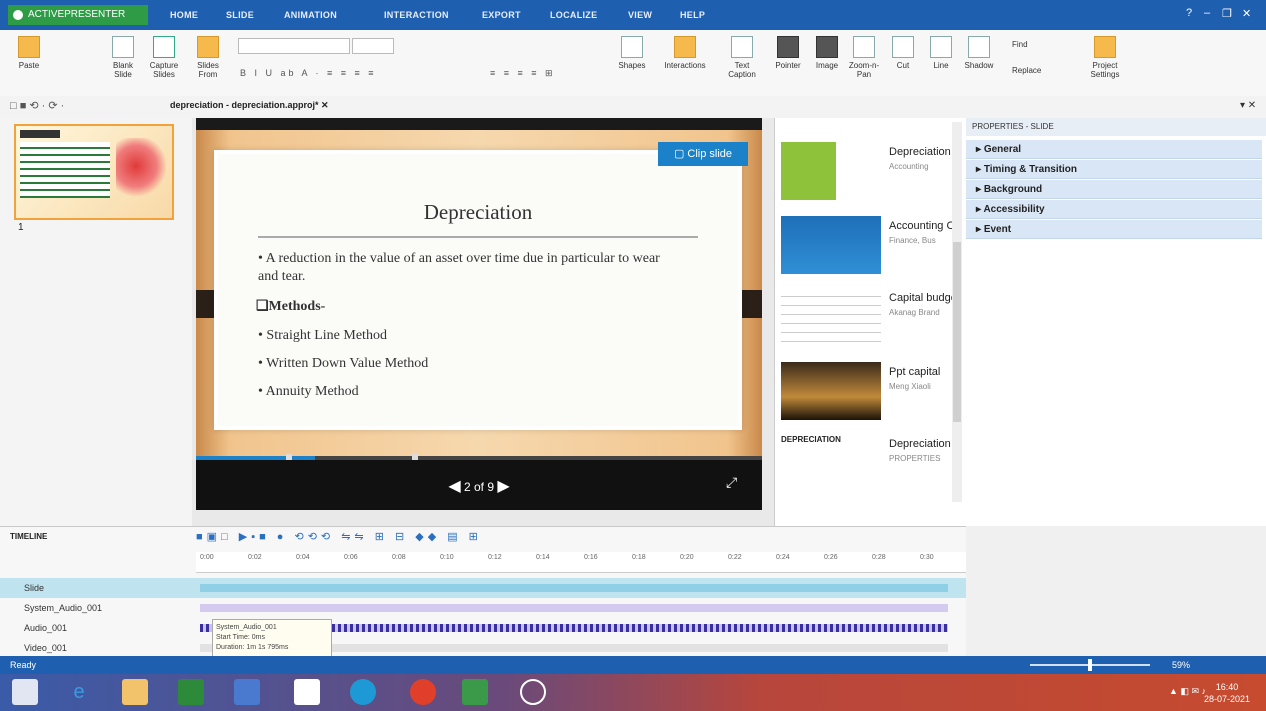  What do you see at coordinates (1014, 209) in the screenshot?
I see `prop-label: Accessibility` at bounding box center [1014, 209].